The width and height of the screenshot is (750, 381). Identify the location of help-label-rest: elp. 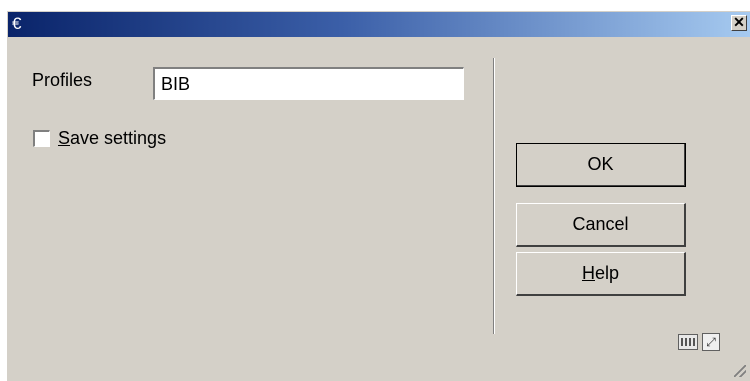
(607, 273).